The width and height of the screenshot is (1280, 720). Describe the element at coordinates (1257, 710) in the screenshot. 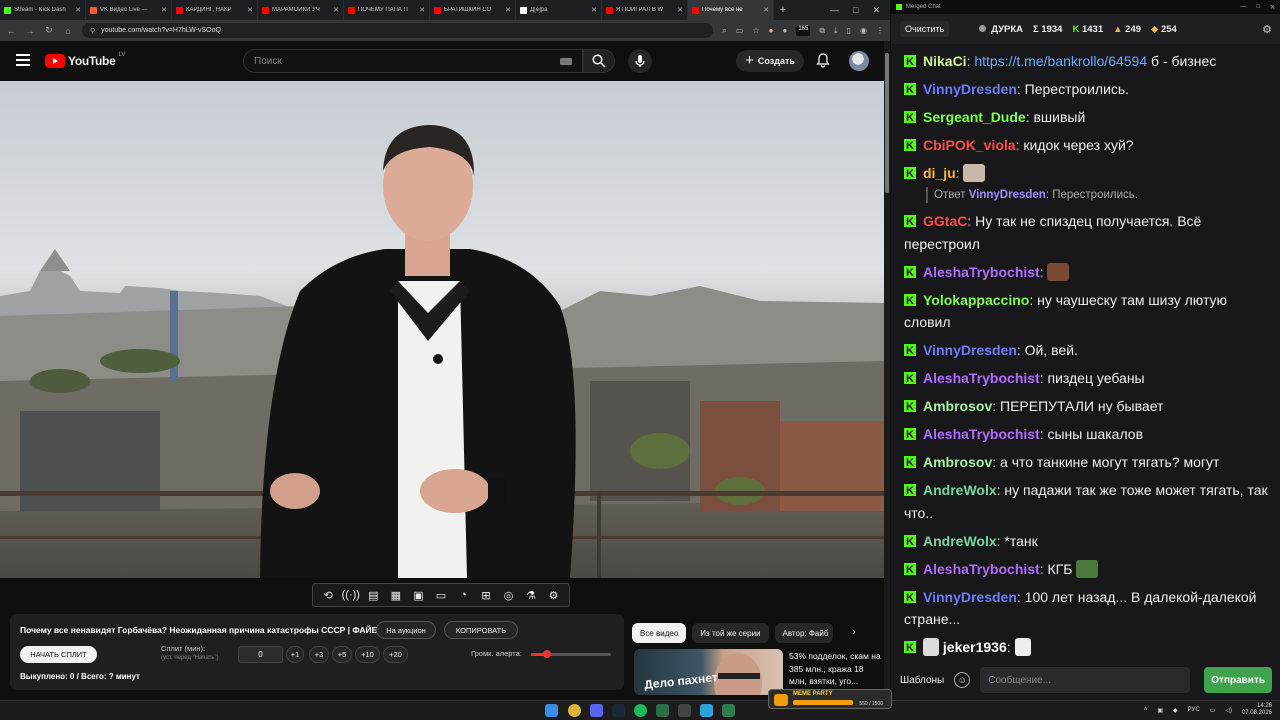

I see `clock: 14:26 07.08.2026` at that location.